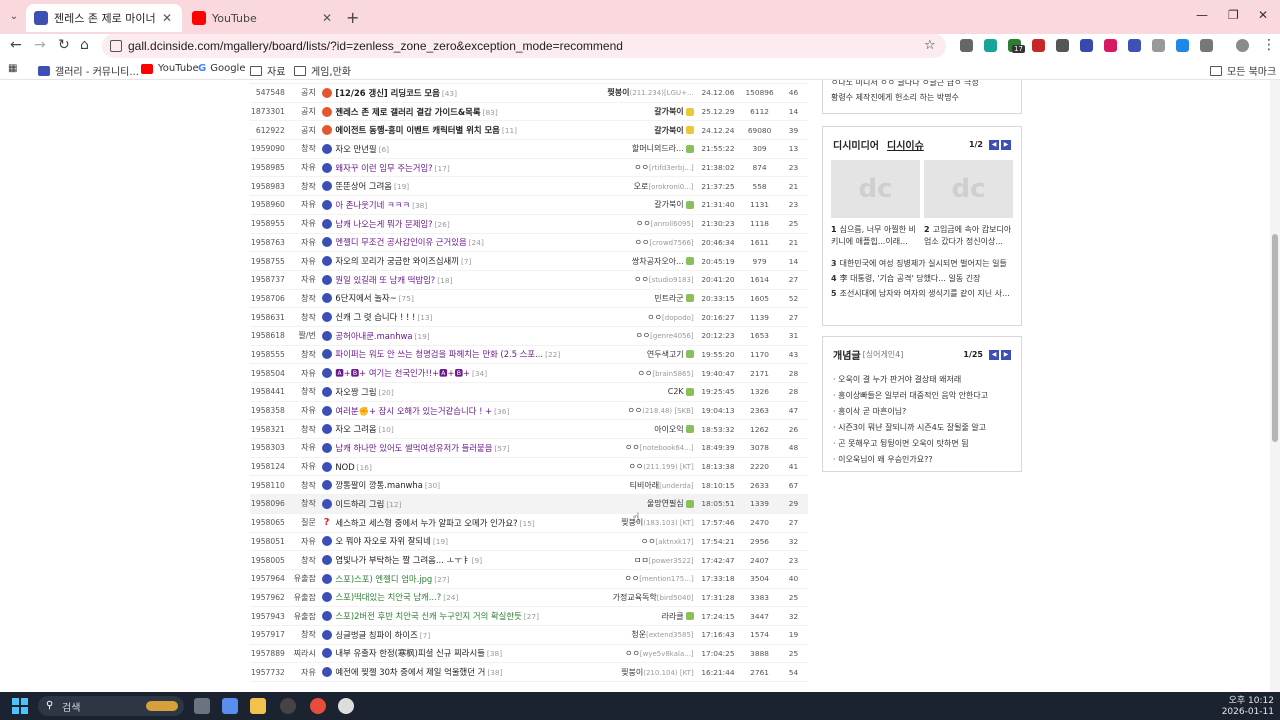 The height and width of the screenshot is (720, 1280). Describe the element at coordinates (1233, 15) in the screenshot. I see `restore-icon: ❐` at that location.